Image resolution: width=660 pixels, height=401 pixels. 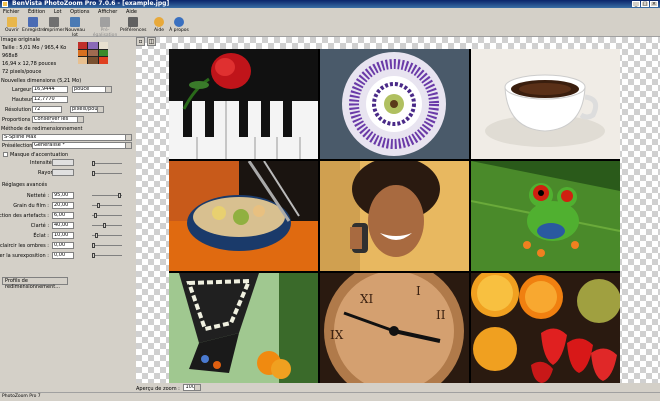 I want to click on setting-label: Éclat :, so click(x=41, y=236).